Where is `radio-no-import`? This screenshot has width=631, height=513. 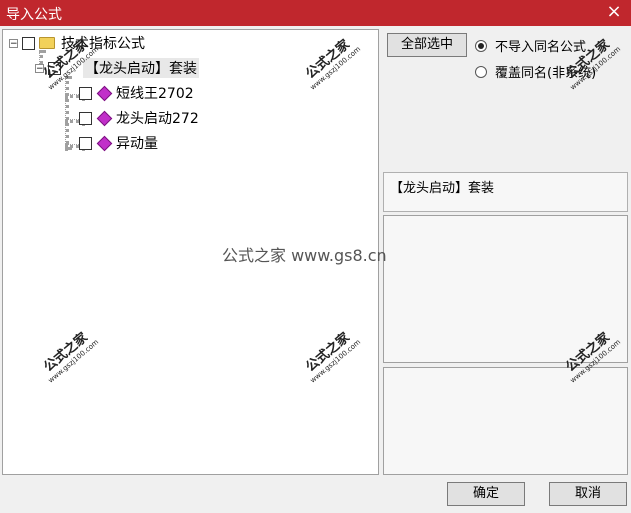
radio-no-import is located at coordinates (481, 45).